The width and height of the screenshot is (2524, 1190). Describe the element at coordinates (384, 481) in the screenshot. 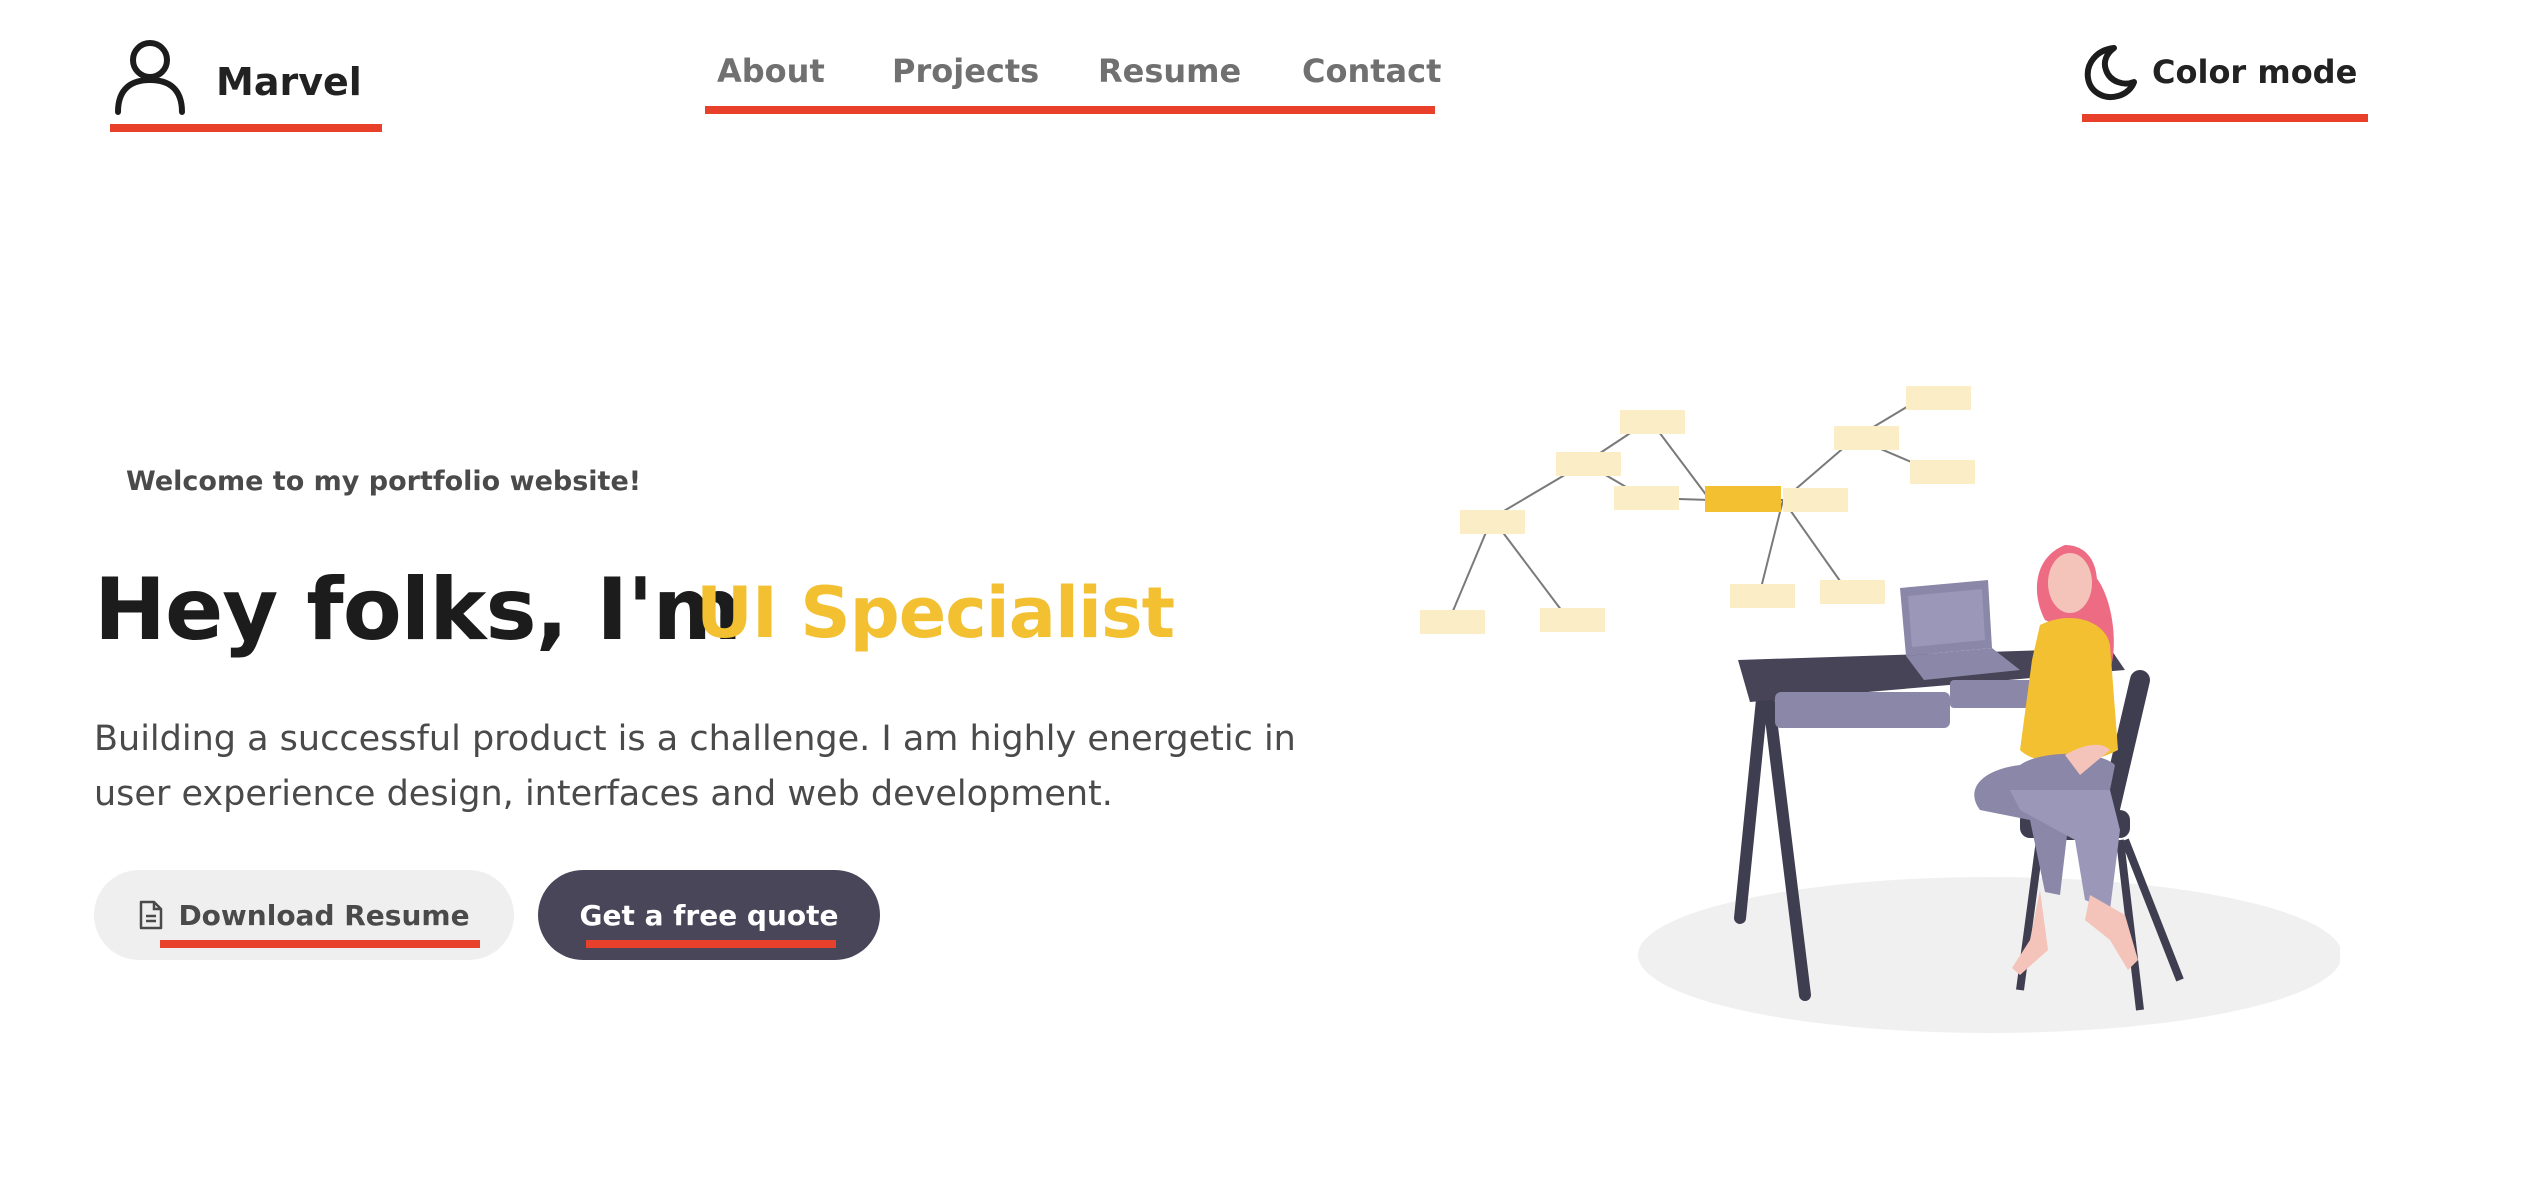

I see `welcome-text: Welcome to my portfolio website!` at that location.